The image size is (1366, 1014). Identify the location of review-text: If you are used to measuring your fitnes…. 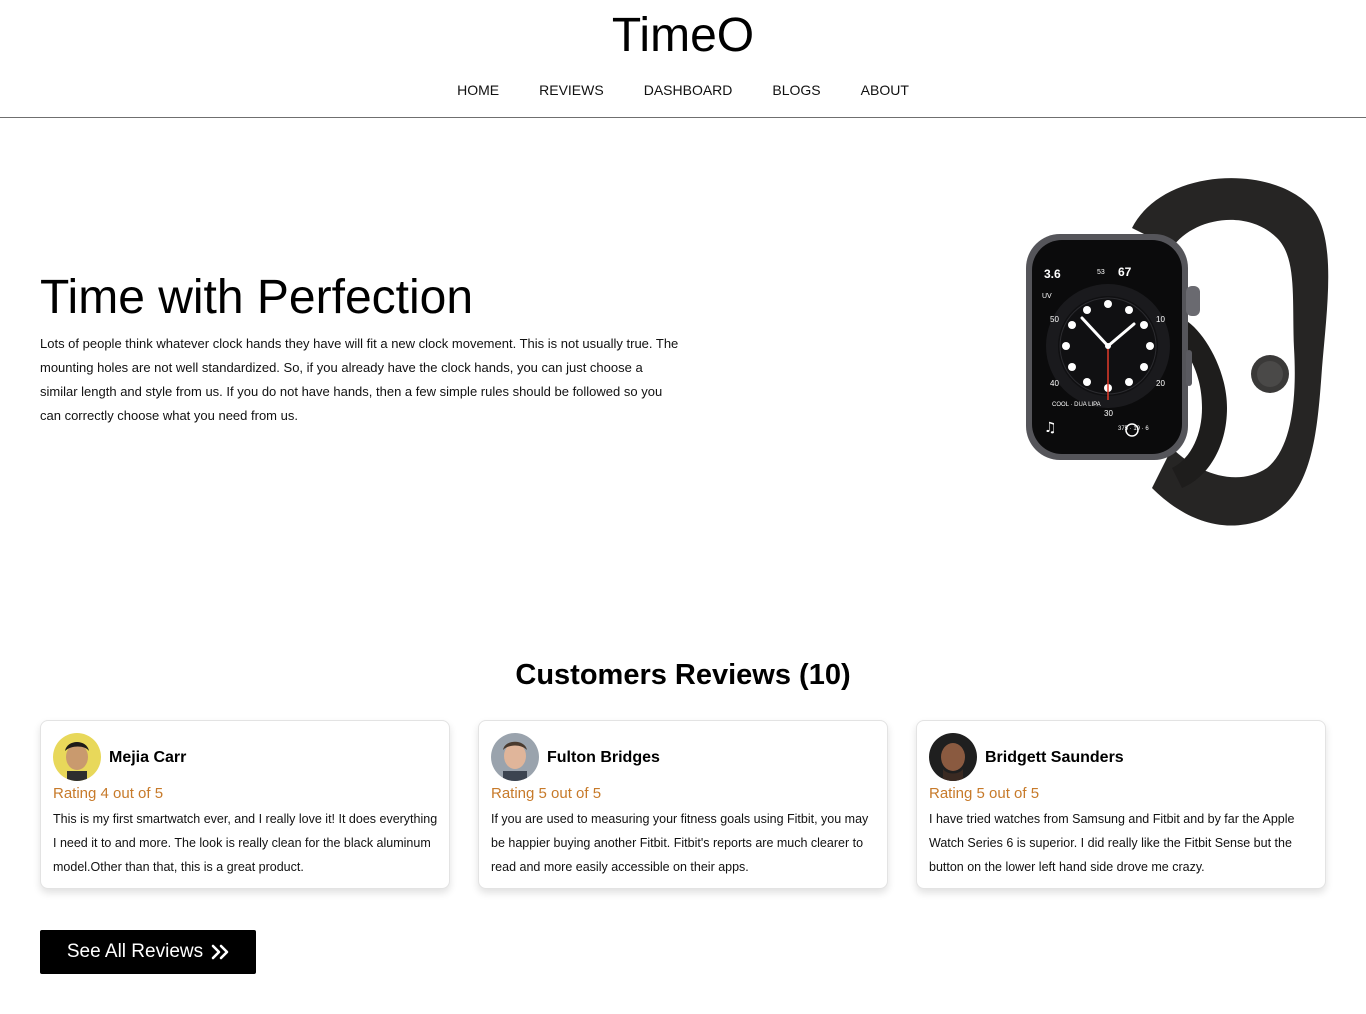
(680, 843).